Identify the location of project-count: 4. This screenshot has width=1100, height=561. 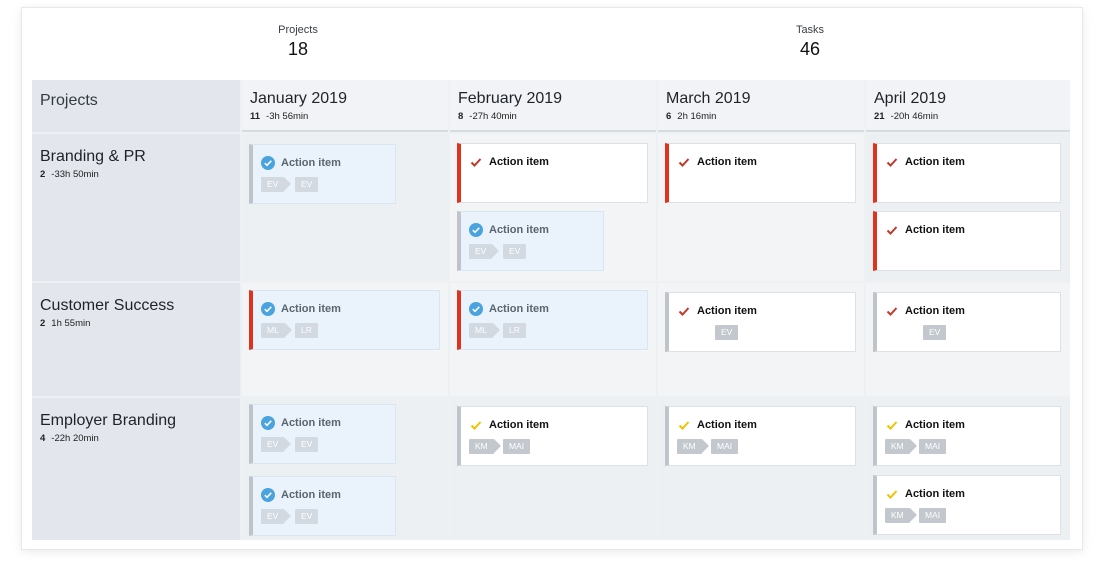
(43, 438).